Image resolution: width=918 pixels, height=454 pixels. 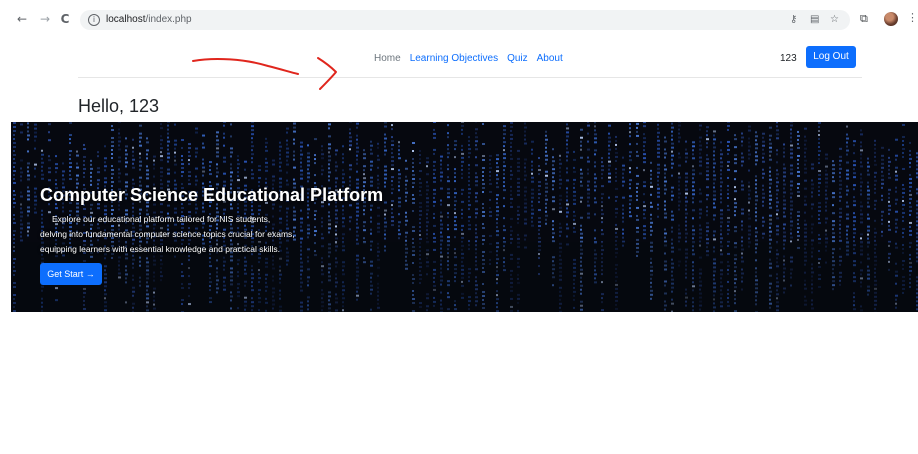 I want to click on nav-links: Home Learning Objectives Quiz About, so click(x=468, y=59).